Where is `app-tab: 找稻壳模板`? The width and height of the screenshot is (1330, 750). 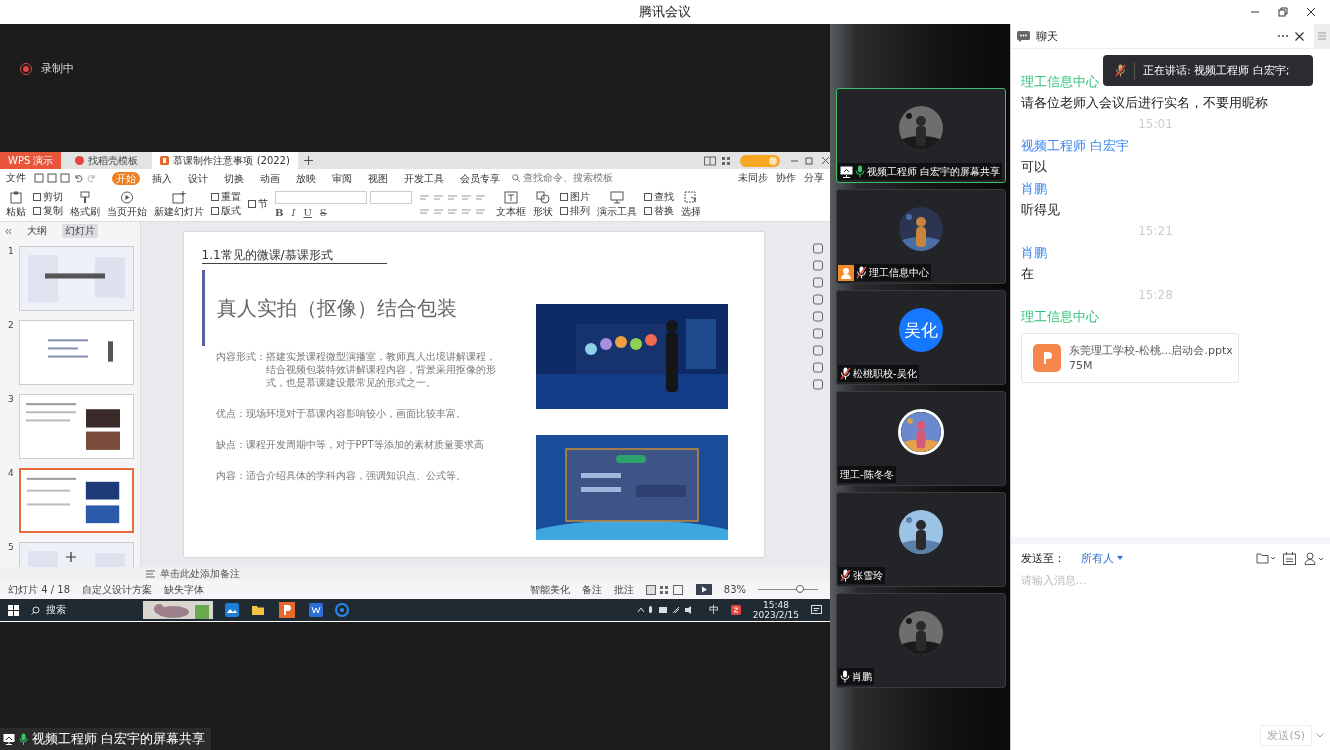 app-tab: 找稻壳模板 is located at coordinates (107, 160).